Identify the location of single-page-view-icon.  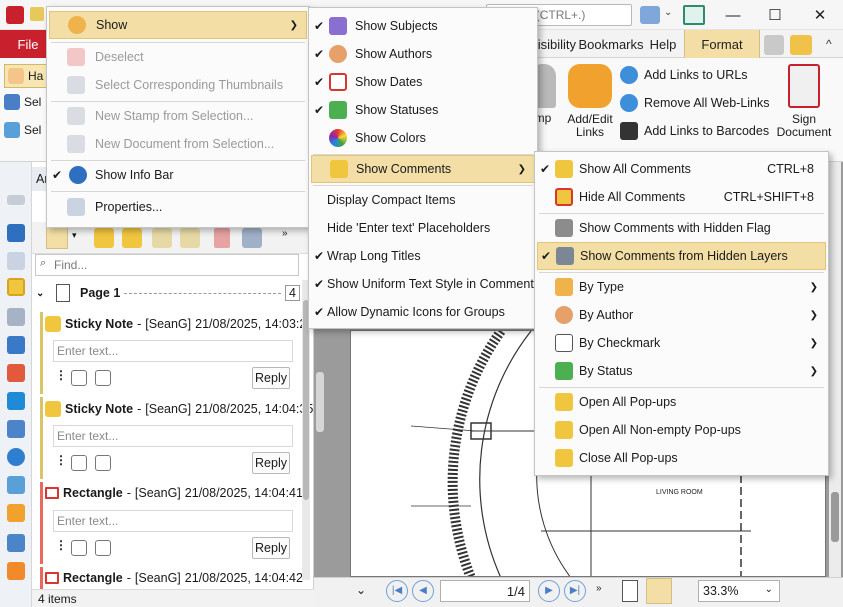
(630, 591).